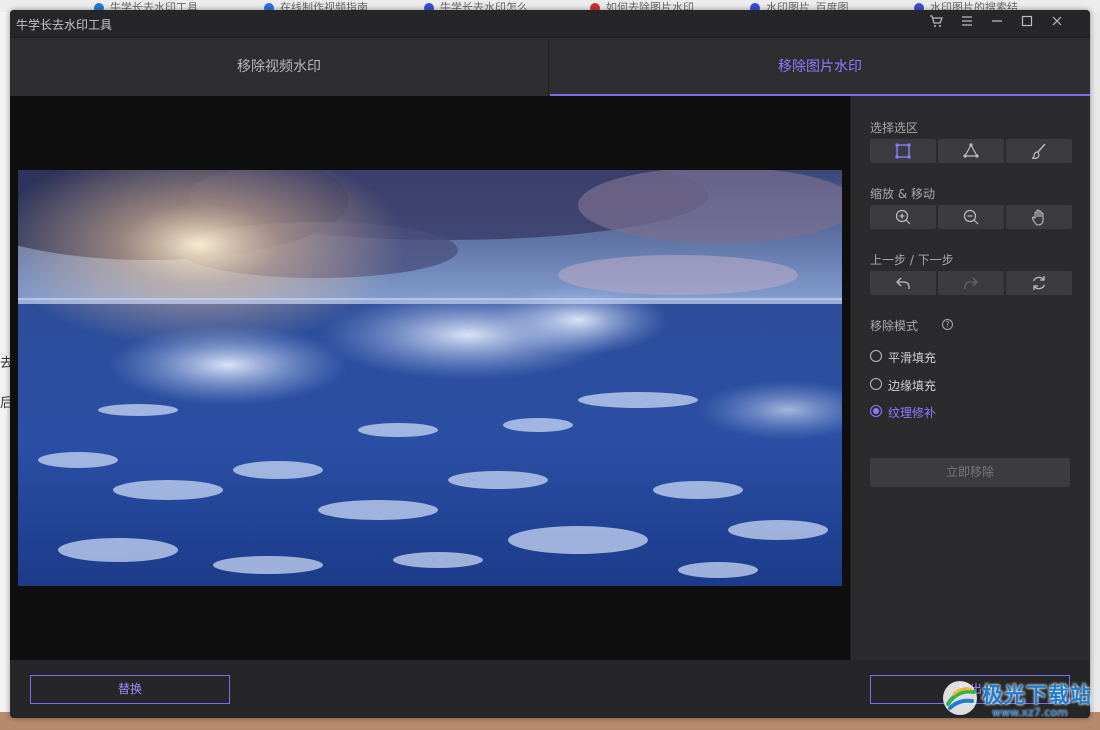  I want to click on minimize-icon, so click(997, 24).